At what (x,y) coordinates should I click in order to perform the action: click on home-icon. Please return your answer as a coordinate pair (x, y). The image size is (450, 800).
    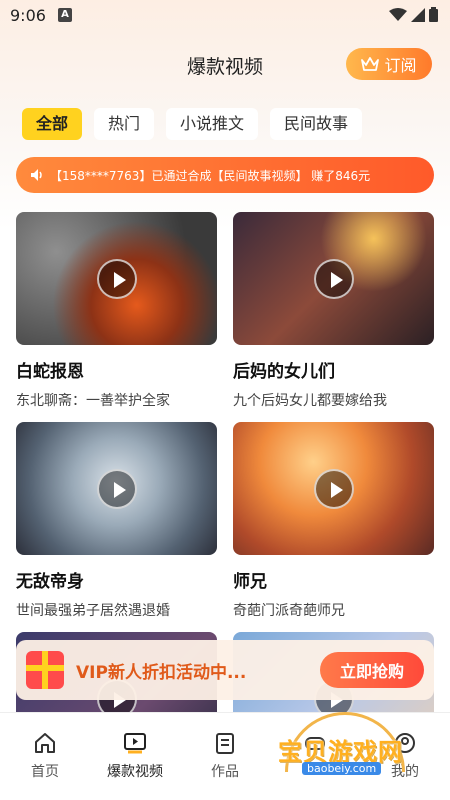
    Looking at the image, I should click on (45, 743).